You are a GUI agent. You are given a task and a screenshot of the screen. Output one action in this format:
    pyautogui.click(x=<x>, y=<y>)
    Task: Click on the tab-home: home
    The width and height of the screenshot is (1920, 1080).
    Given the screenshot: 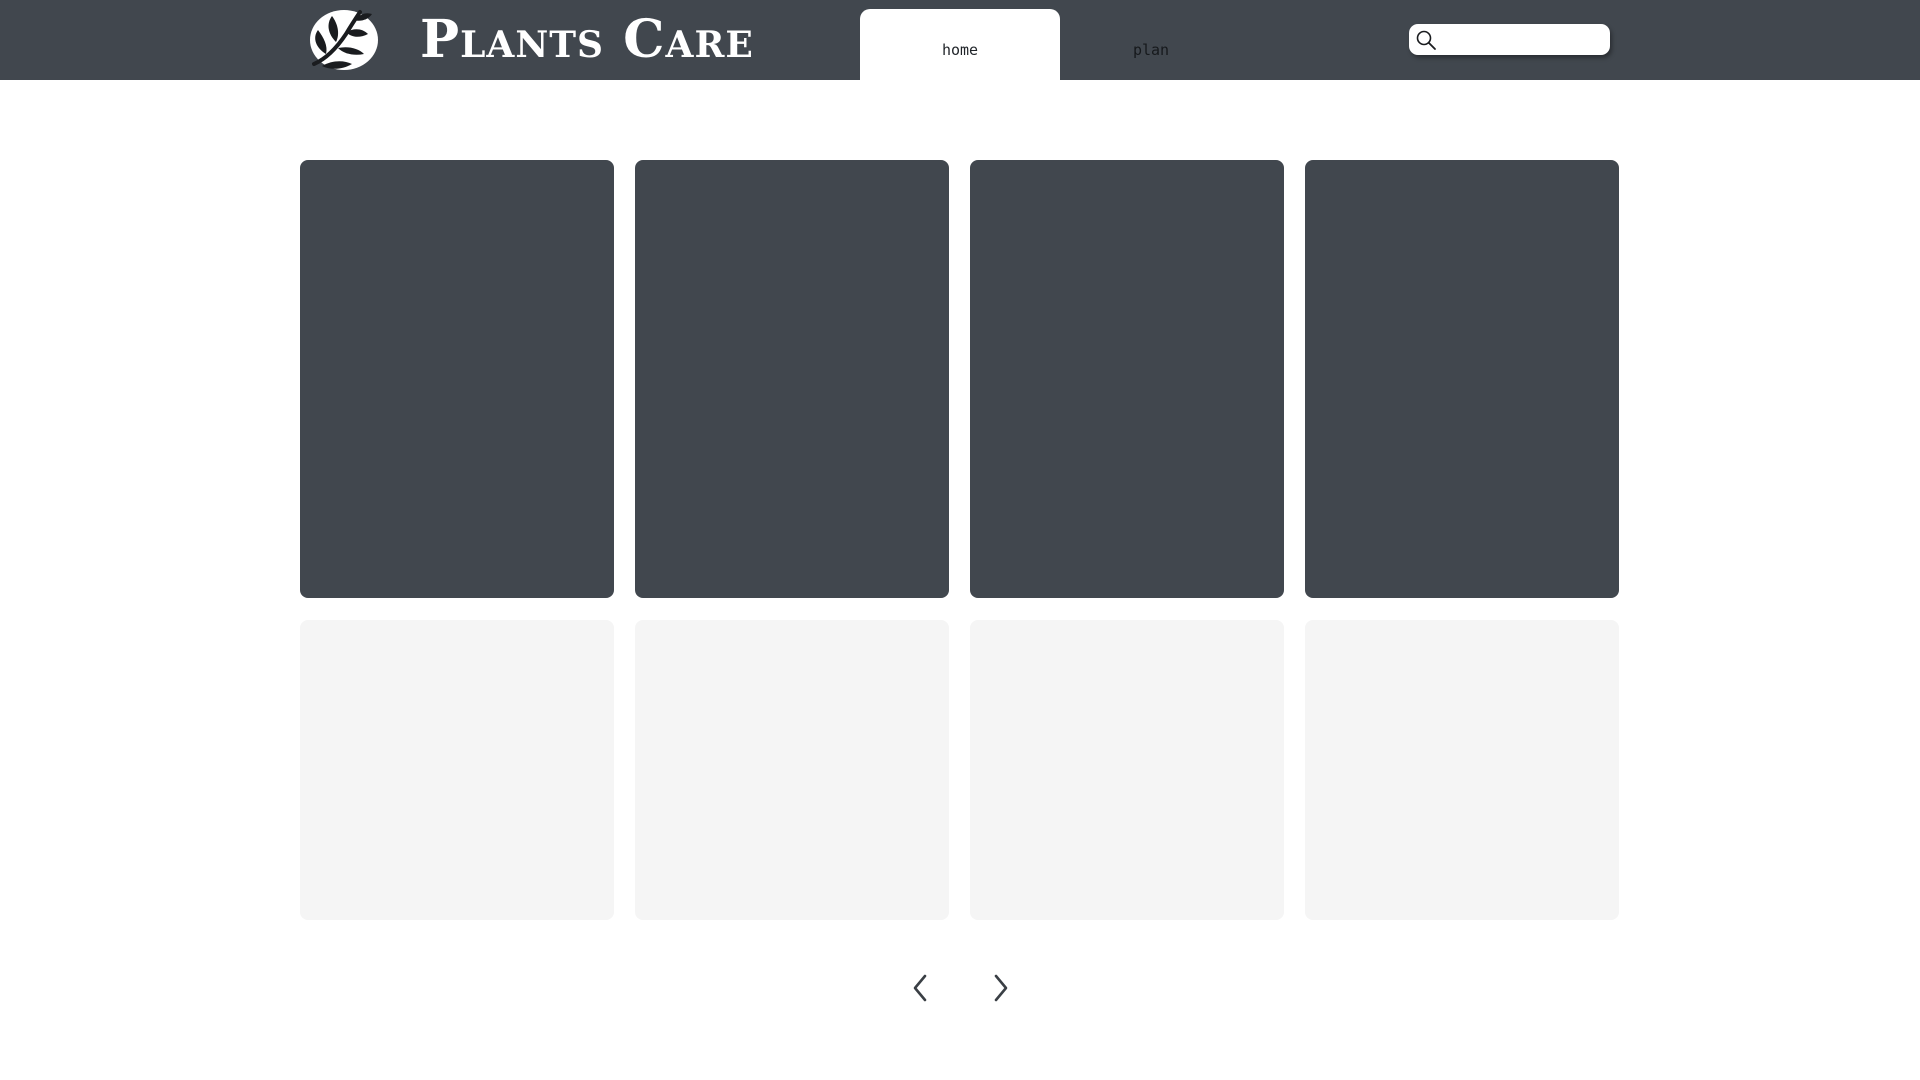 What is the action you would take?
    pyautogui.click(x=960, y=44)
    